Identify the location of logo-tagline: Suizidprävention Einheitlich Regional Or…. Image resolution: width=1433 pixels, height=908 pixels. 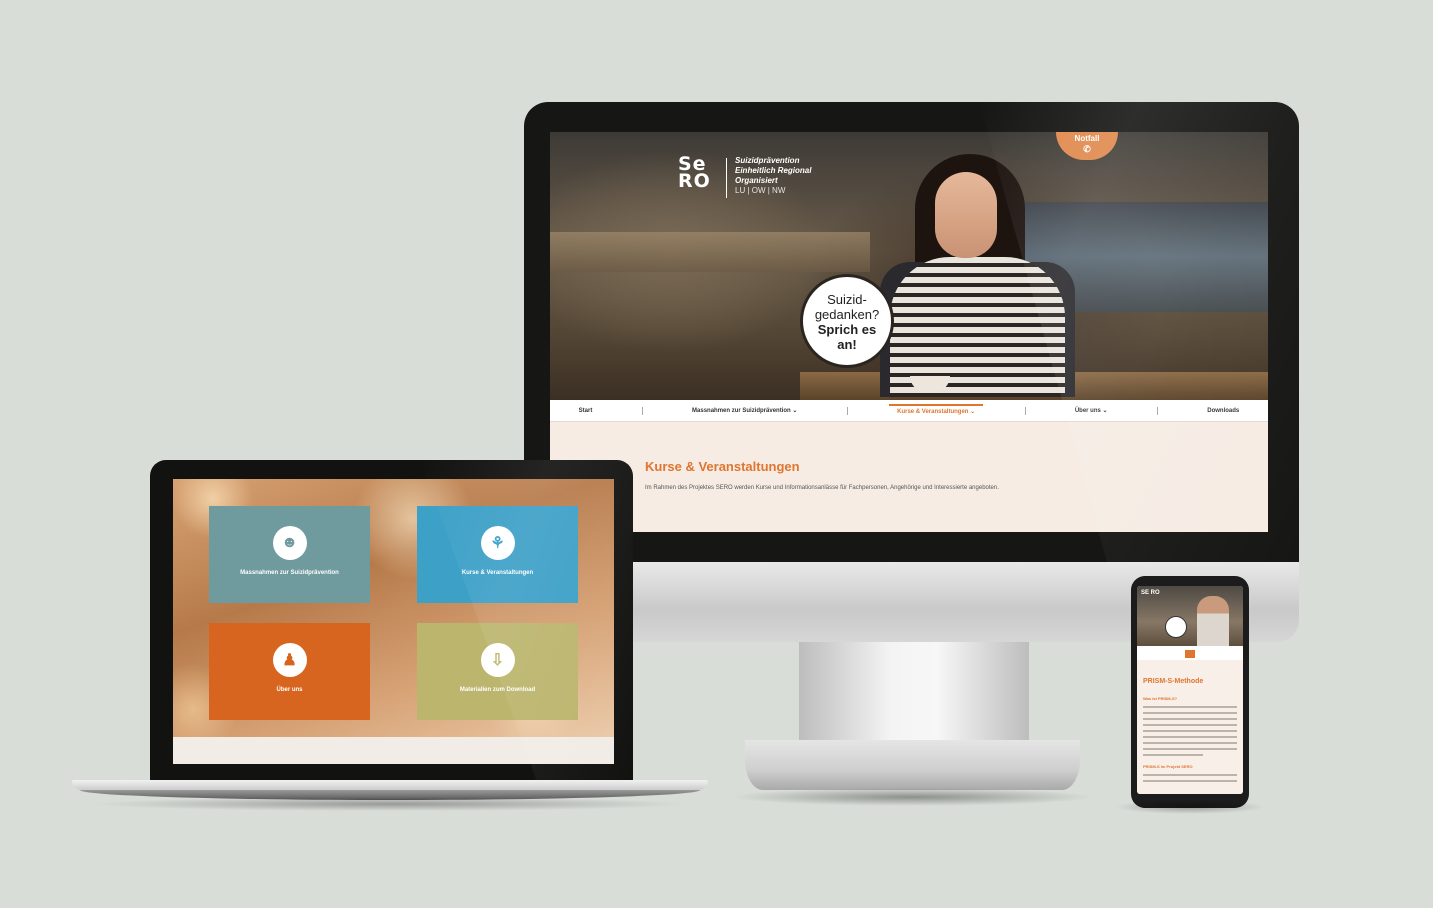
(773, 176).